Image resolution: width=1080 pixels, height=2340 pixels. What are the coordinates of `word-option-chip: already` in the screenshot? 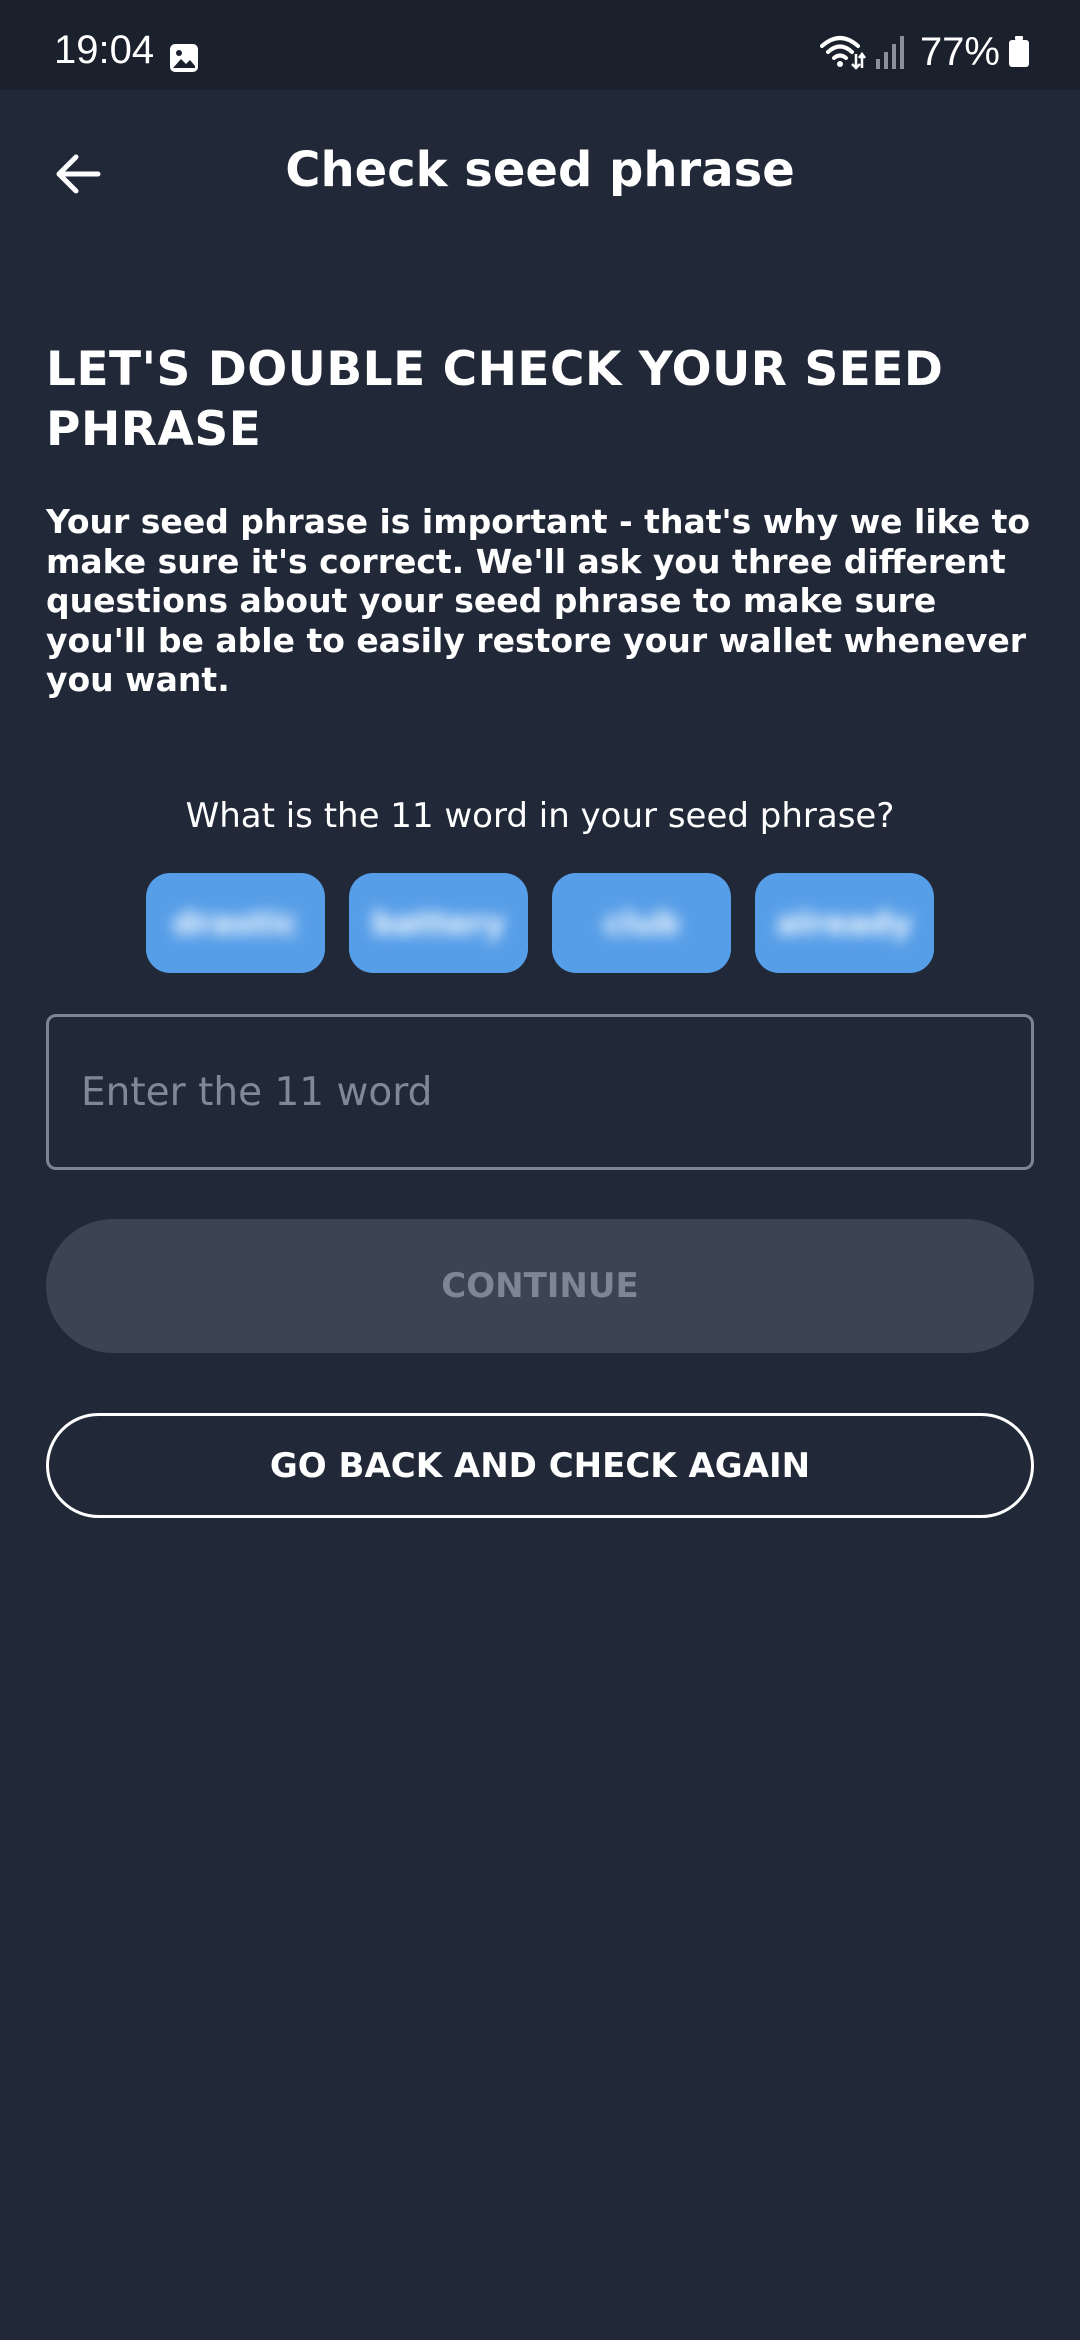 It's located at (844, 923).